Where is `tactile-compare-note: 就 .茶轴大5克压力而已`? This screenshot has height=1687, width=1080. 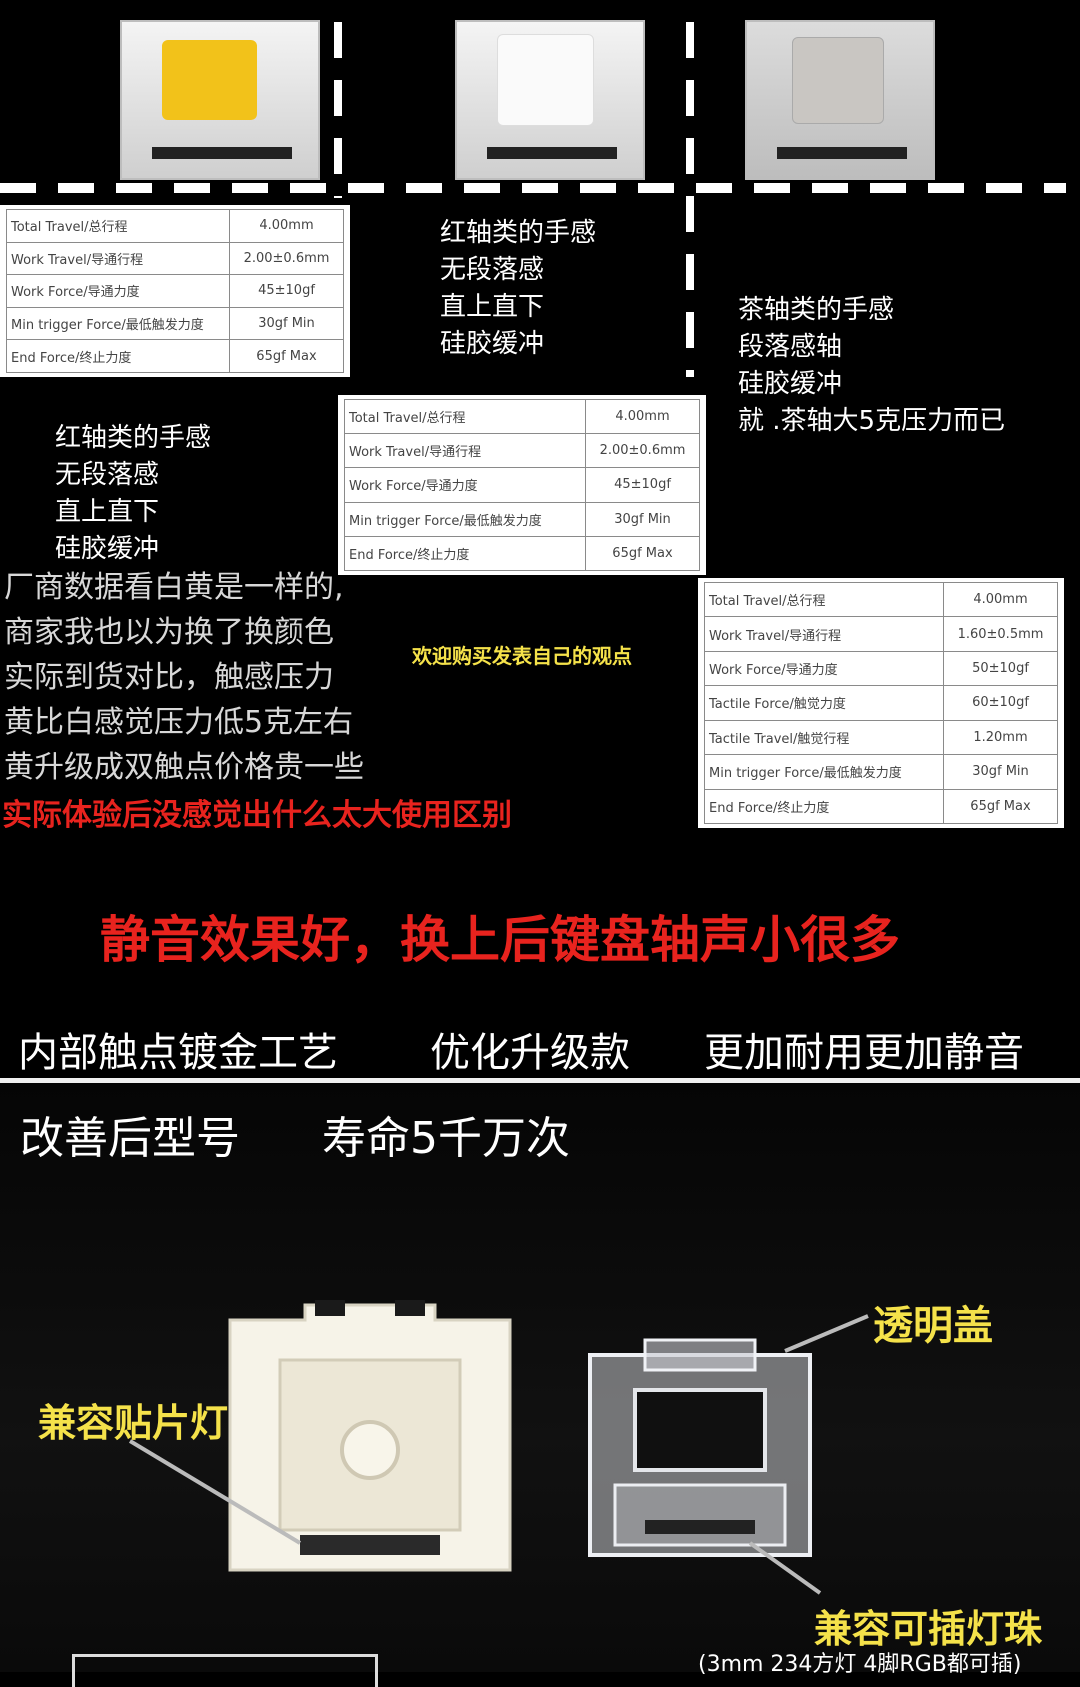 tactile-compare-note: 就 .茶轴大5克压力而已 is located at coordinates (872, 421).